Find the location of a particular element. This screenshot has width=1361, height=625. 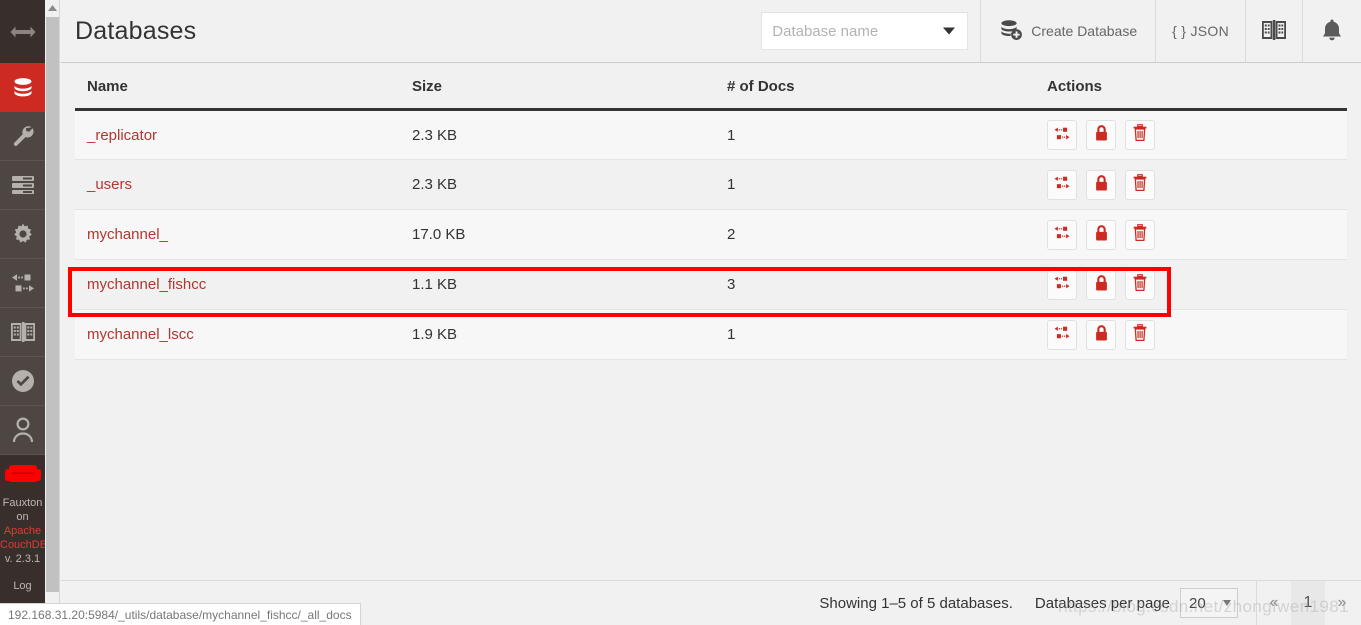

json-label: { } JSON is located at coordinates (1200, 31).